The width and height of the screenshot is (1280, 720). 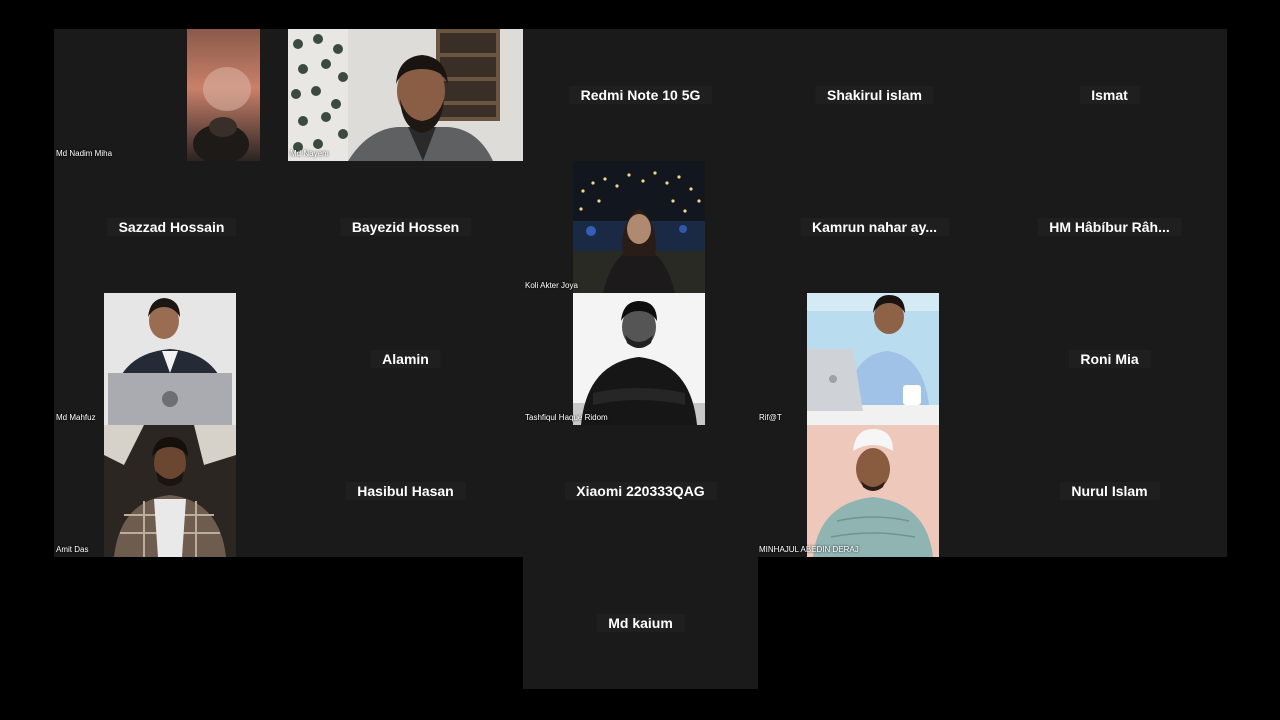 I want to click on participant-tile-alamin: Alamin, so click(x=405, y=359).